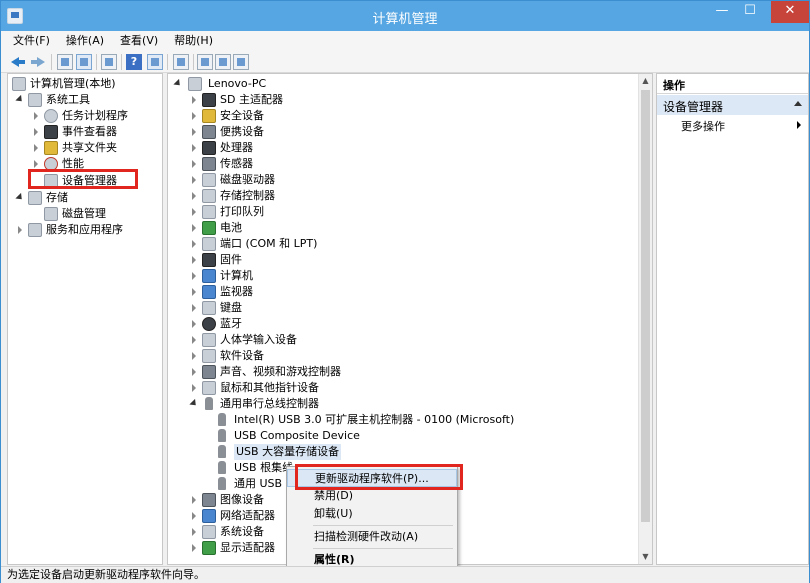 This screenshot has width=810, height=583. Describe the element at coordinates (209, 356) in the screenshot. I see `software-device-icon` at that location.